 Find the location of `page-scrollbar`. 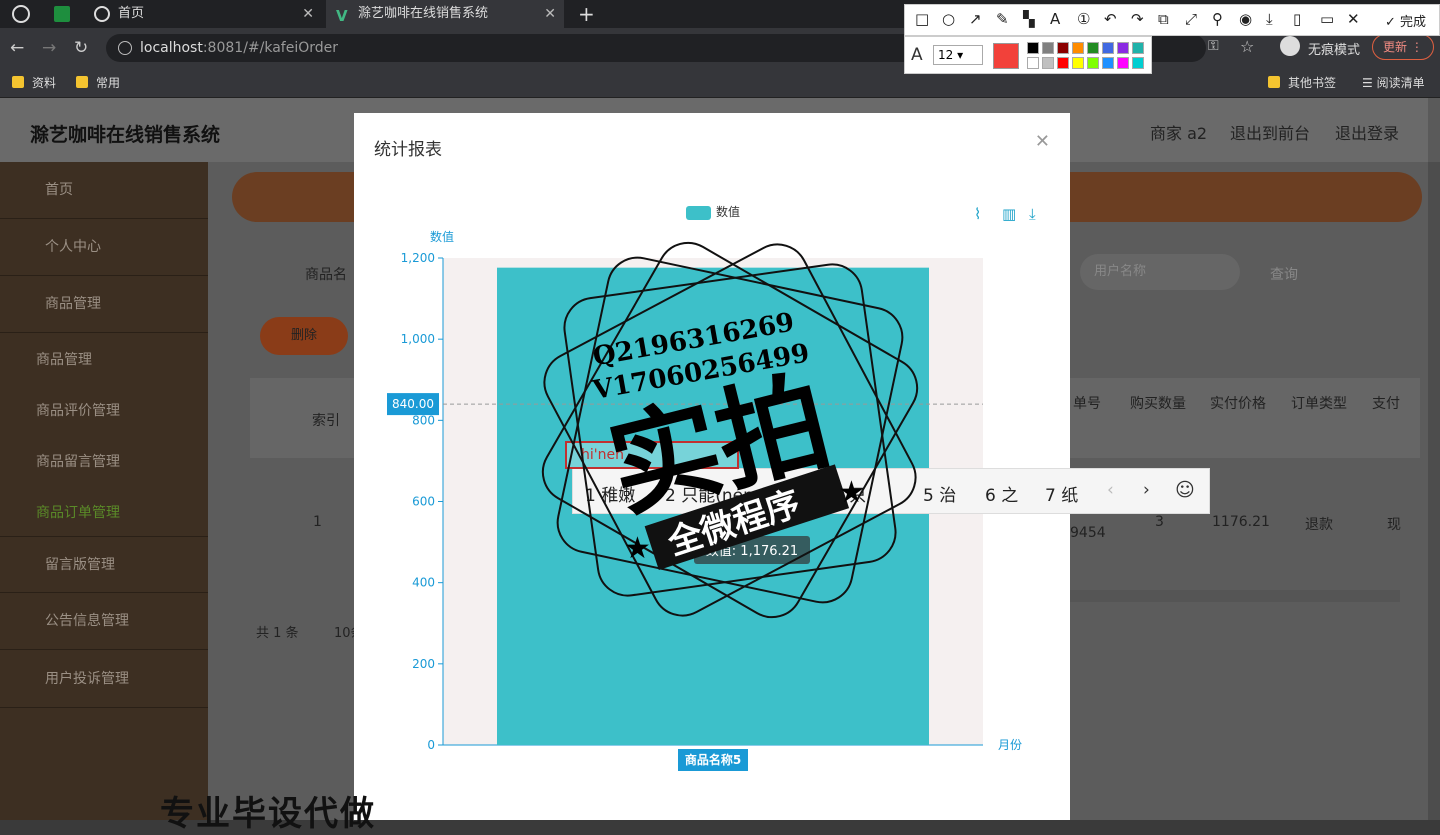

page-scrollbar is located at coordinates (1434, 491).